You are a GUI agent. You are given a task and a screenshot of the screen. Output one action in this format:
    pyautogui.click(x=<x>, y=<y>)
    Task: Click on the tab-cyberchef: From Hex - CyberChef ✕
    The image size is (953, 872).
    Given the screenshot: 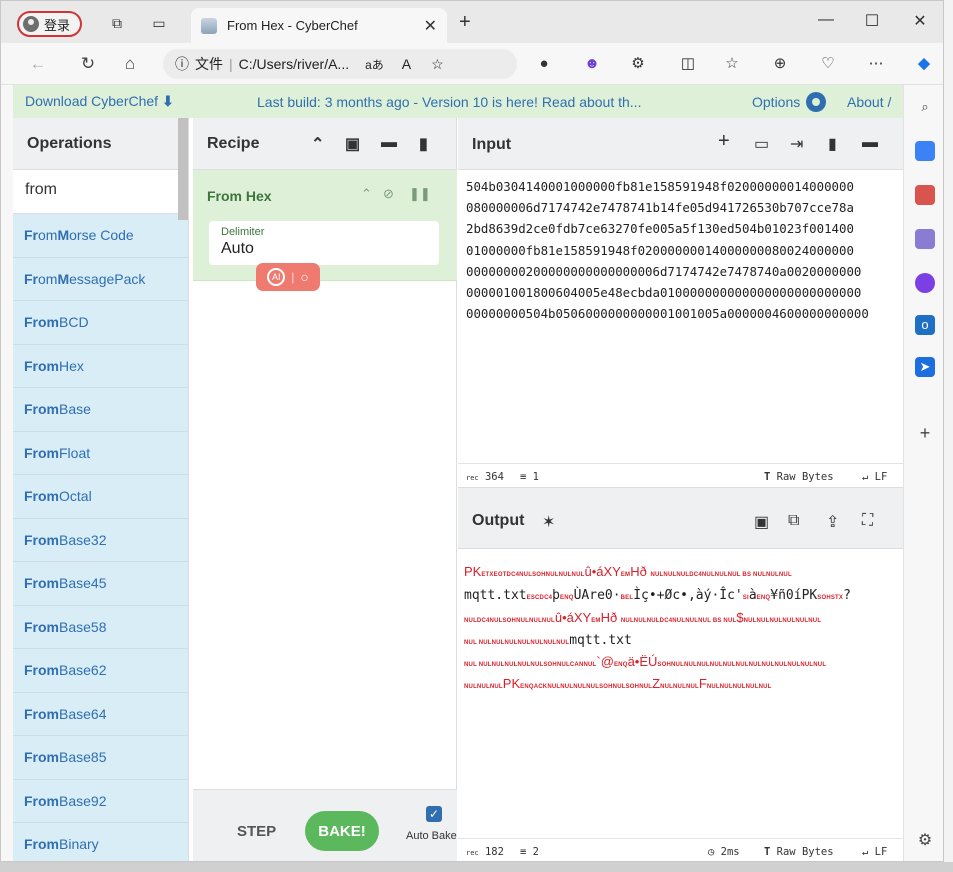 What is the action you would take?
    pyautogui.click(x=319, y=25)
    